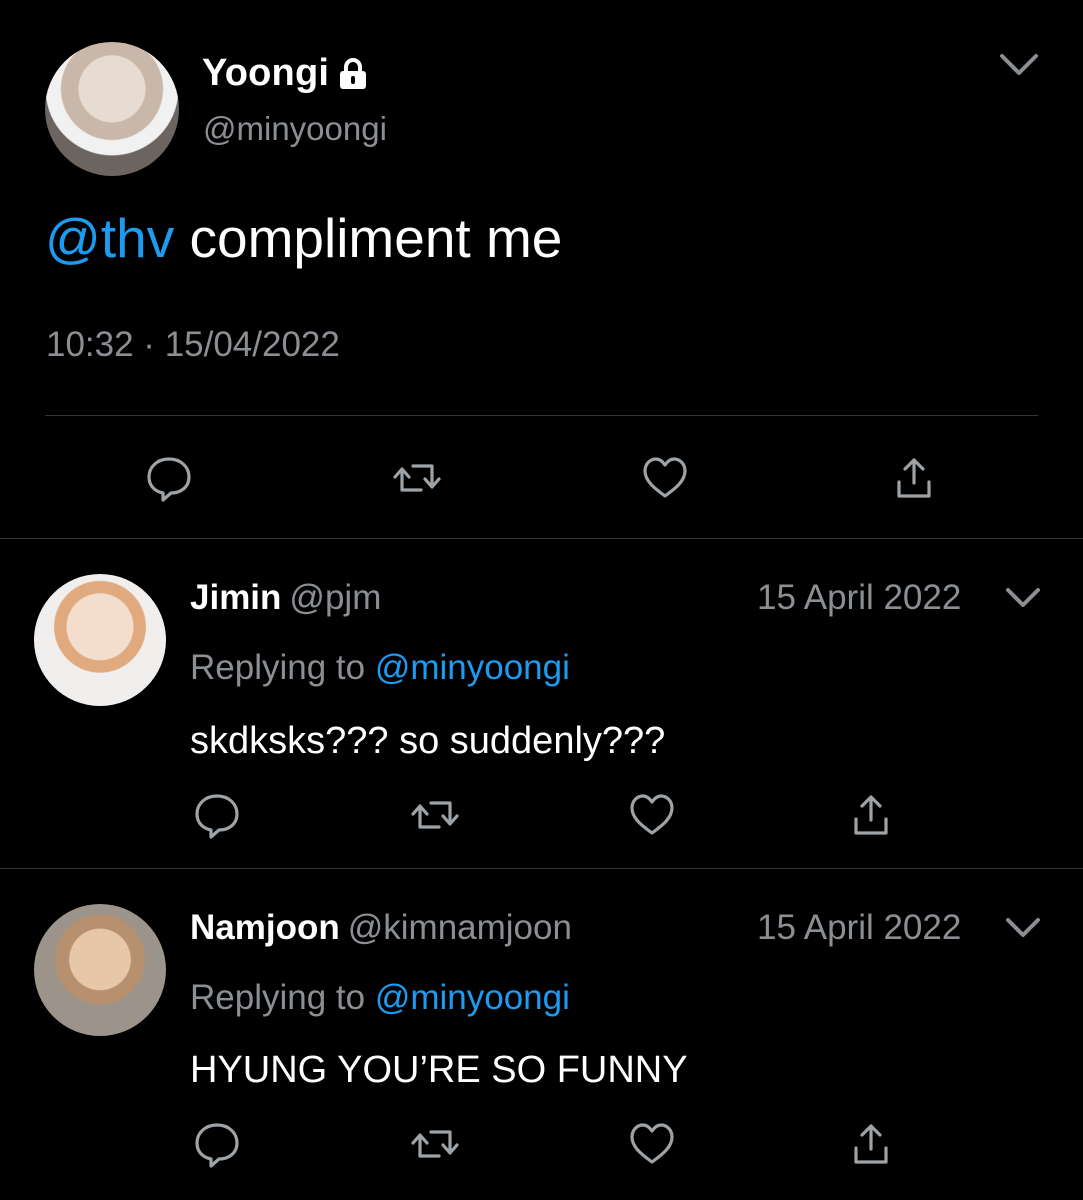 The image size is (1083, 1200). I want to click on reply-author: Namjoon @kimnamjoon, so click(381, 928).